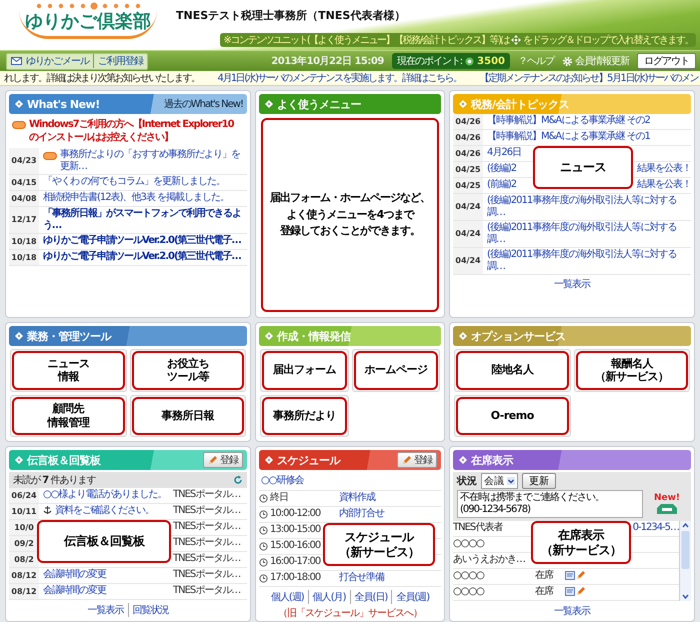 Image resolution: width=700 pixels, height=622 pixels. Describe the element at coordinates (24, 257) in the screenshot. I see `news-date: 10/18` at that location.